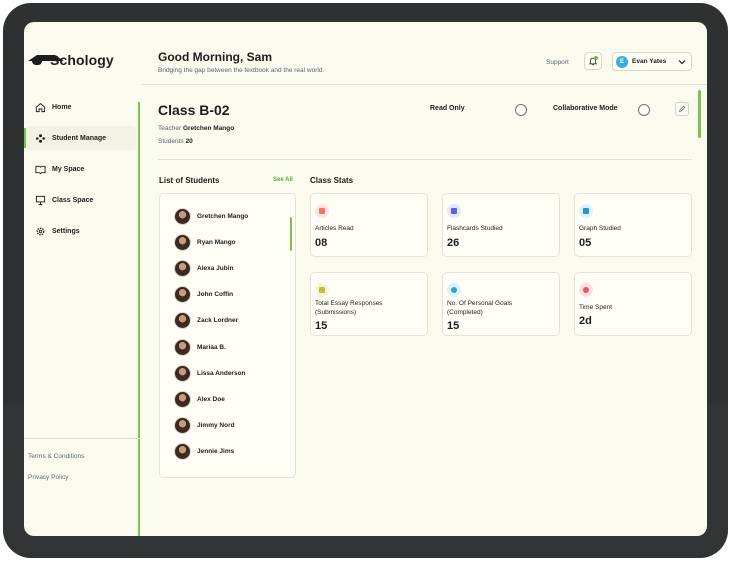 This screenshot has width=732, height=563. I want to click on sidebar-item-label: Student Manage, so click(79, 138).